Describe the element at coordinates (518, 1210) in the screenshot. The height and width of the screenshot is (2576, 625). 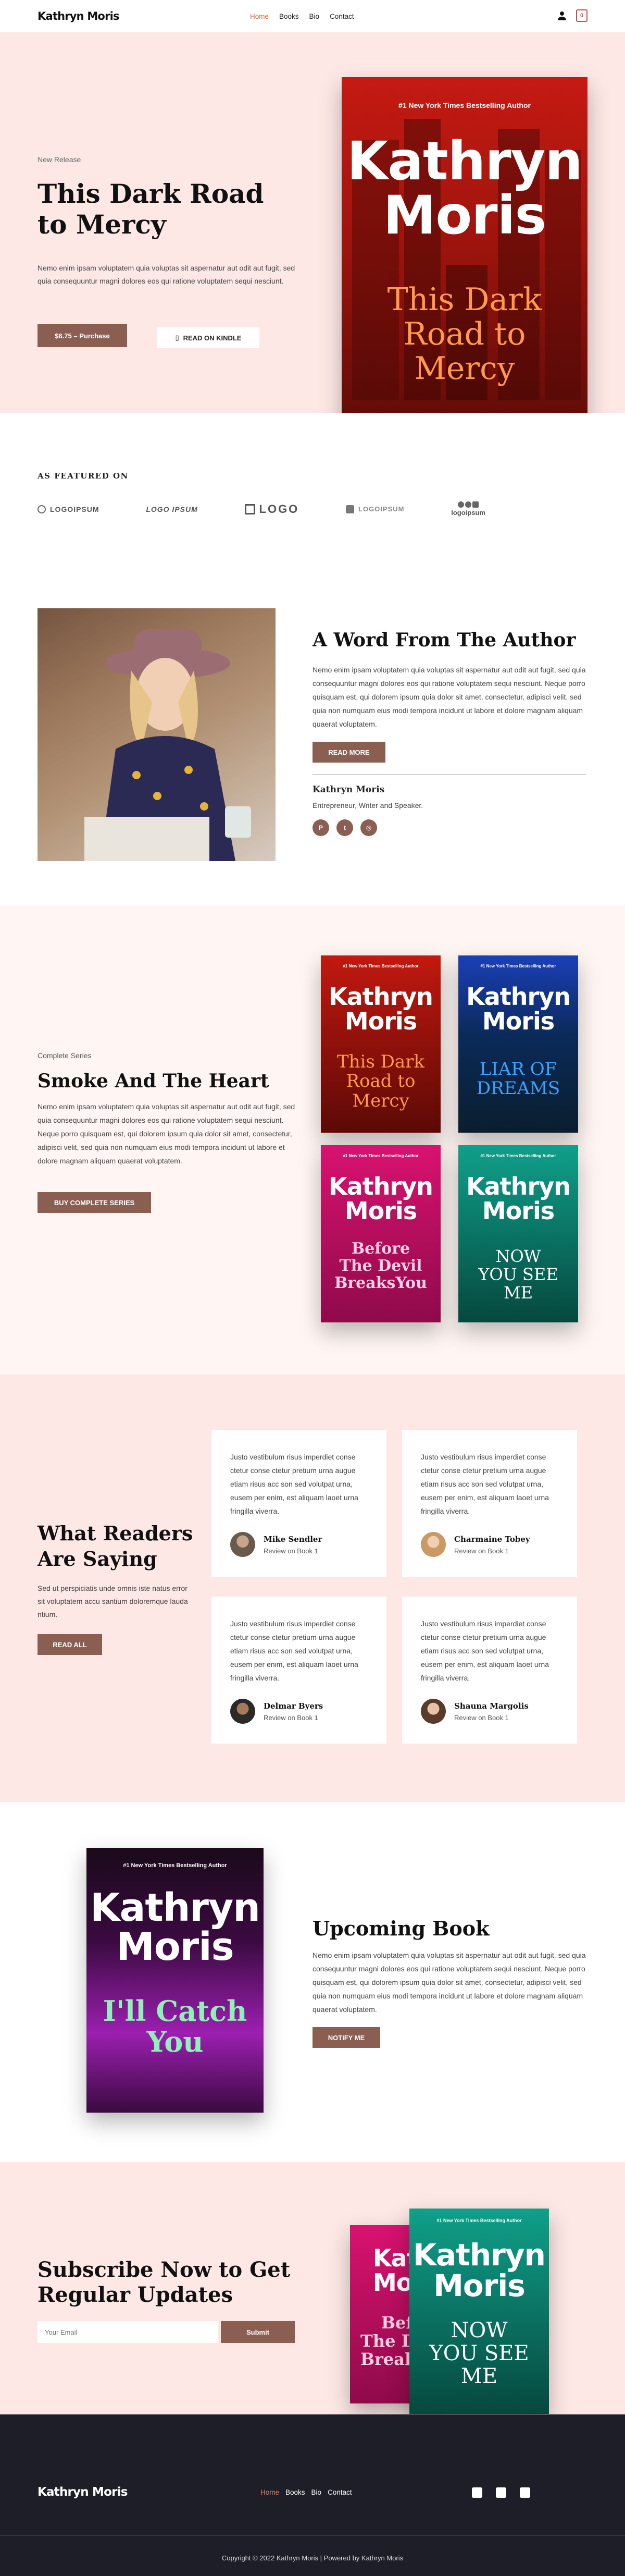
I see `series-book-4-author-last: Moris` at that location.